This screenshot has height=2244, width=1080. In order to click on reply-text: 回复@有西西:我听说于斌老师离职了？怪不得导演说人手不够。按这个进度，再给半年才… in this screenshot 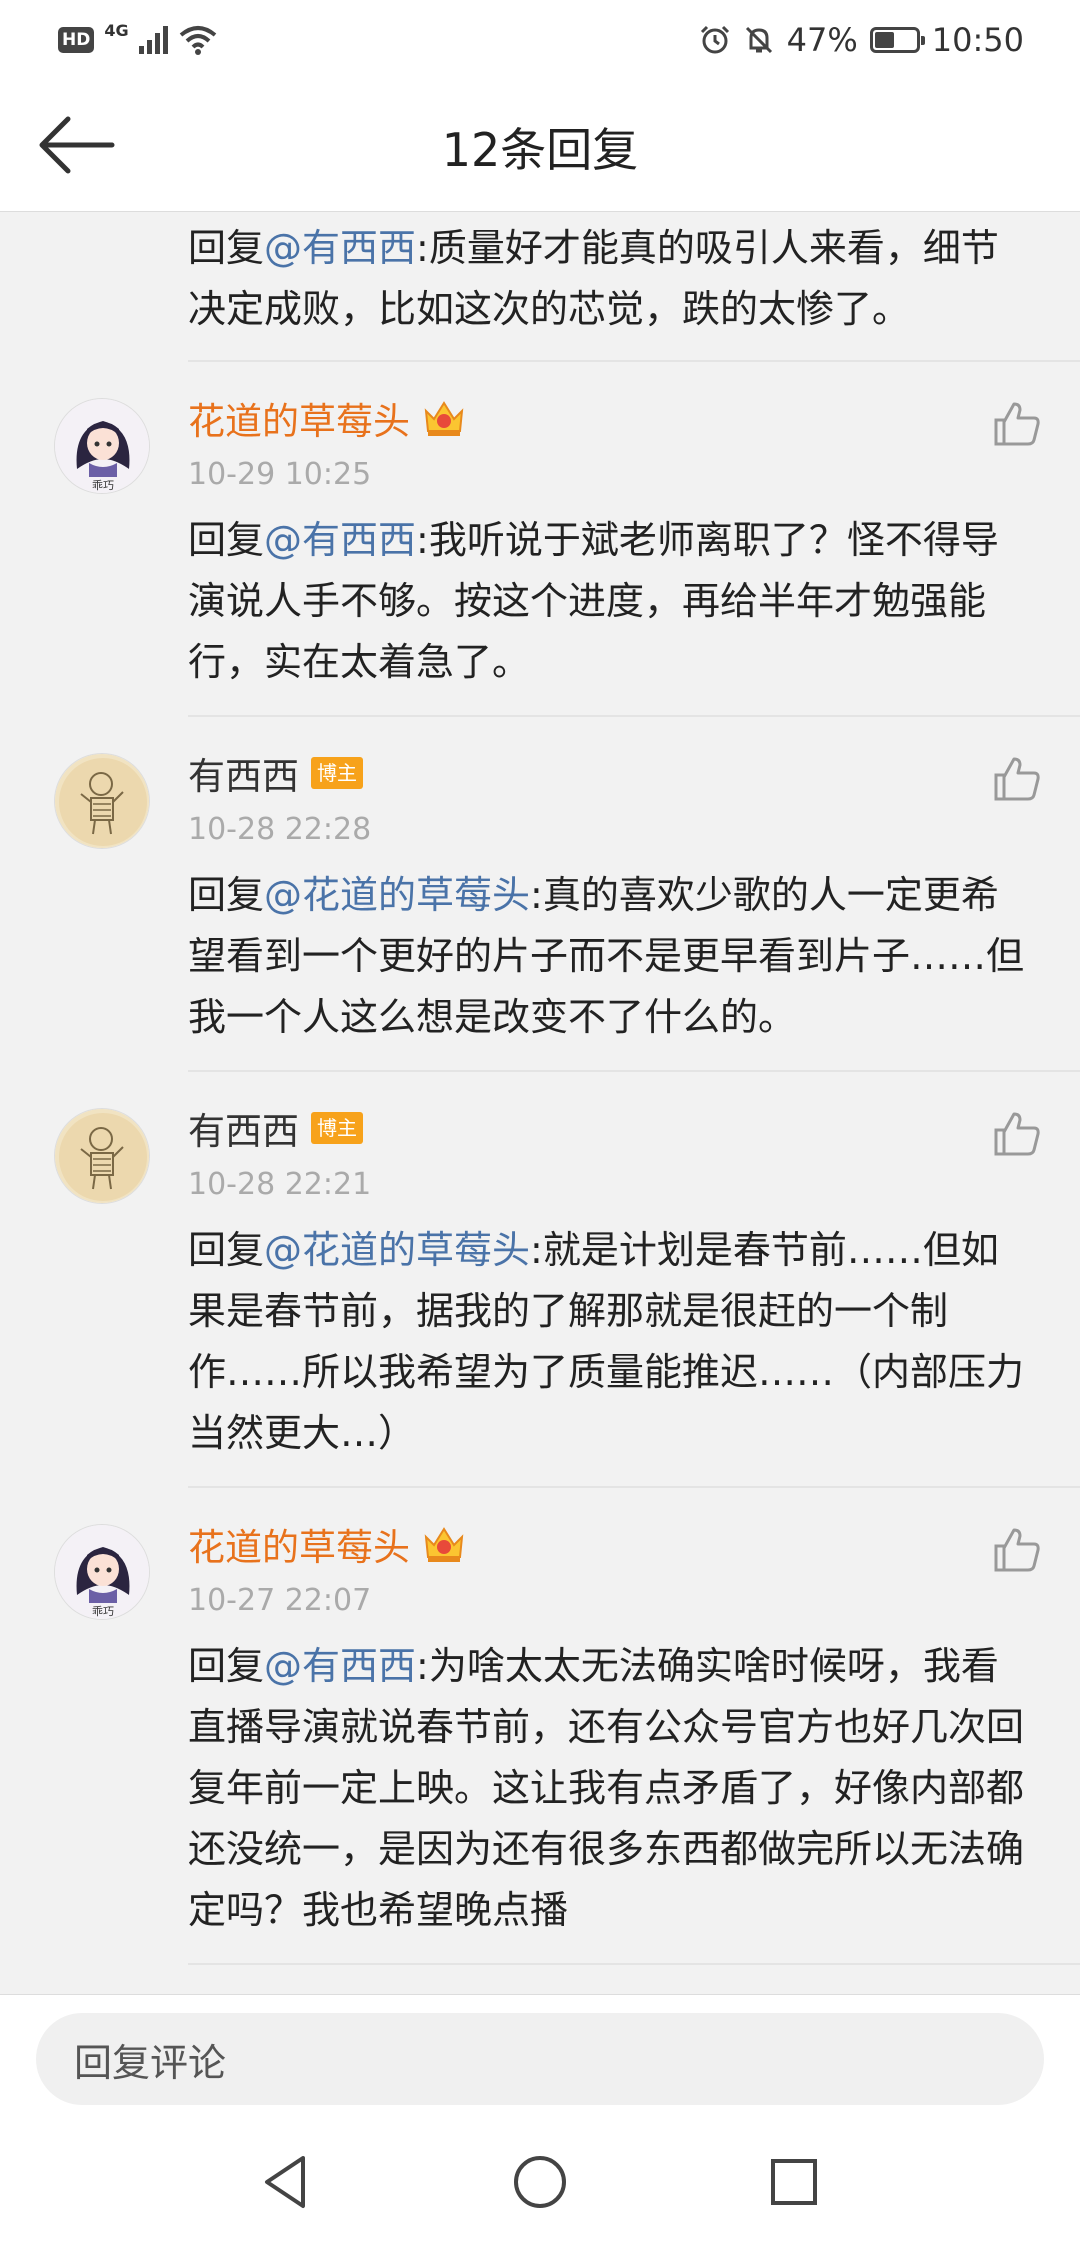, I will do `click(608, 601)`.